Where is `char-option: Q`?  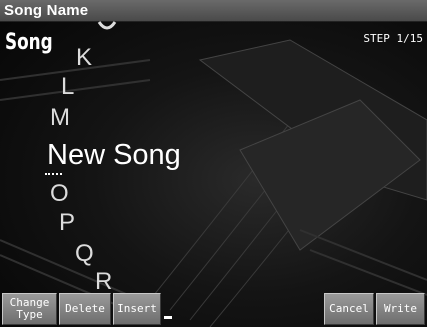 char-option: Q is located at coordinates (84, 254).